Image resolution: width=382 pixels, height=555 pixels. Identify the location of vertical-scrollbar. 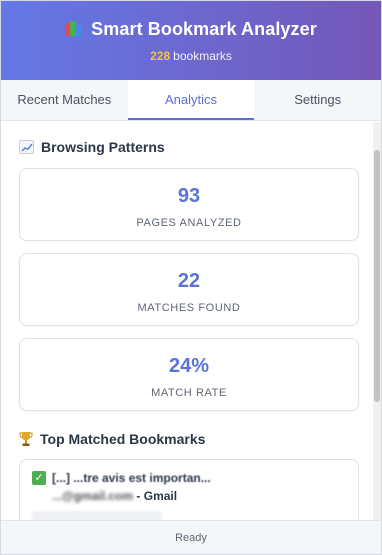
(377, 321).